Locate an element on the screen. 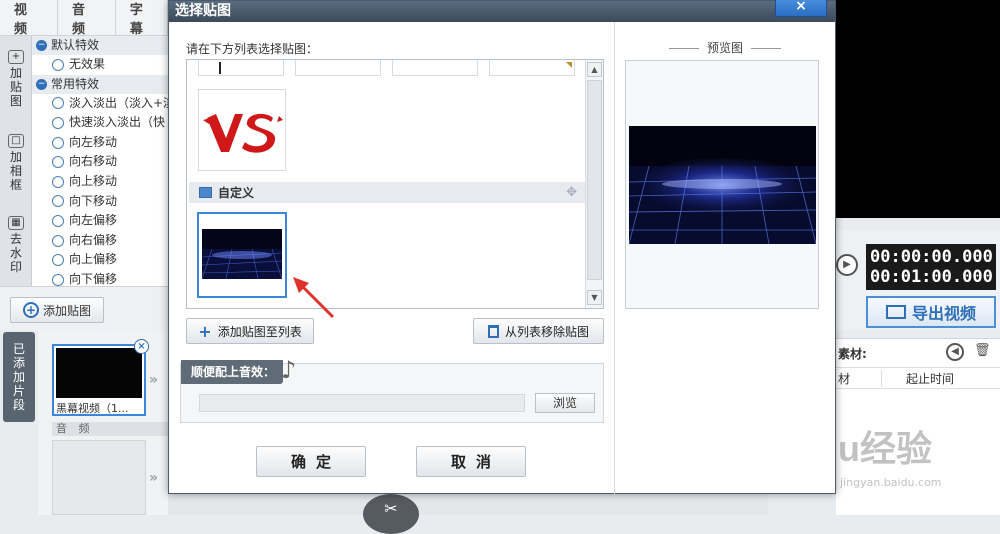 The height and width of the screenshot is (534, 1000). video-preview-area is located at coordinates (918, 109).